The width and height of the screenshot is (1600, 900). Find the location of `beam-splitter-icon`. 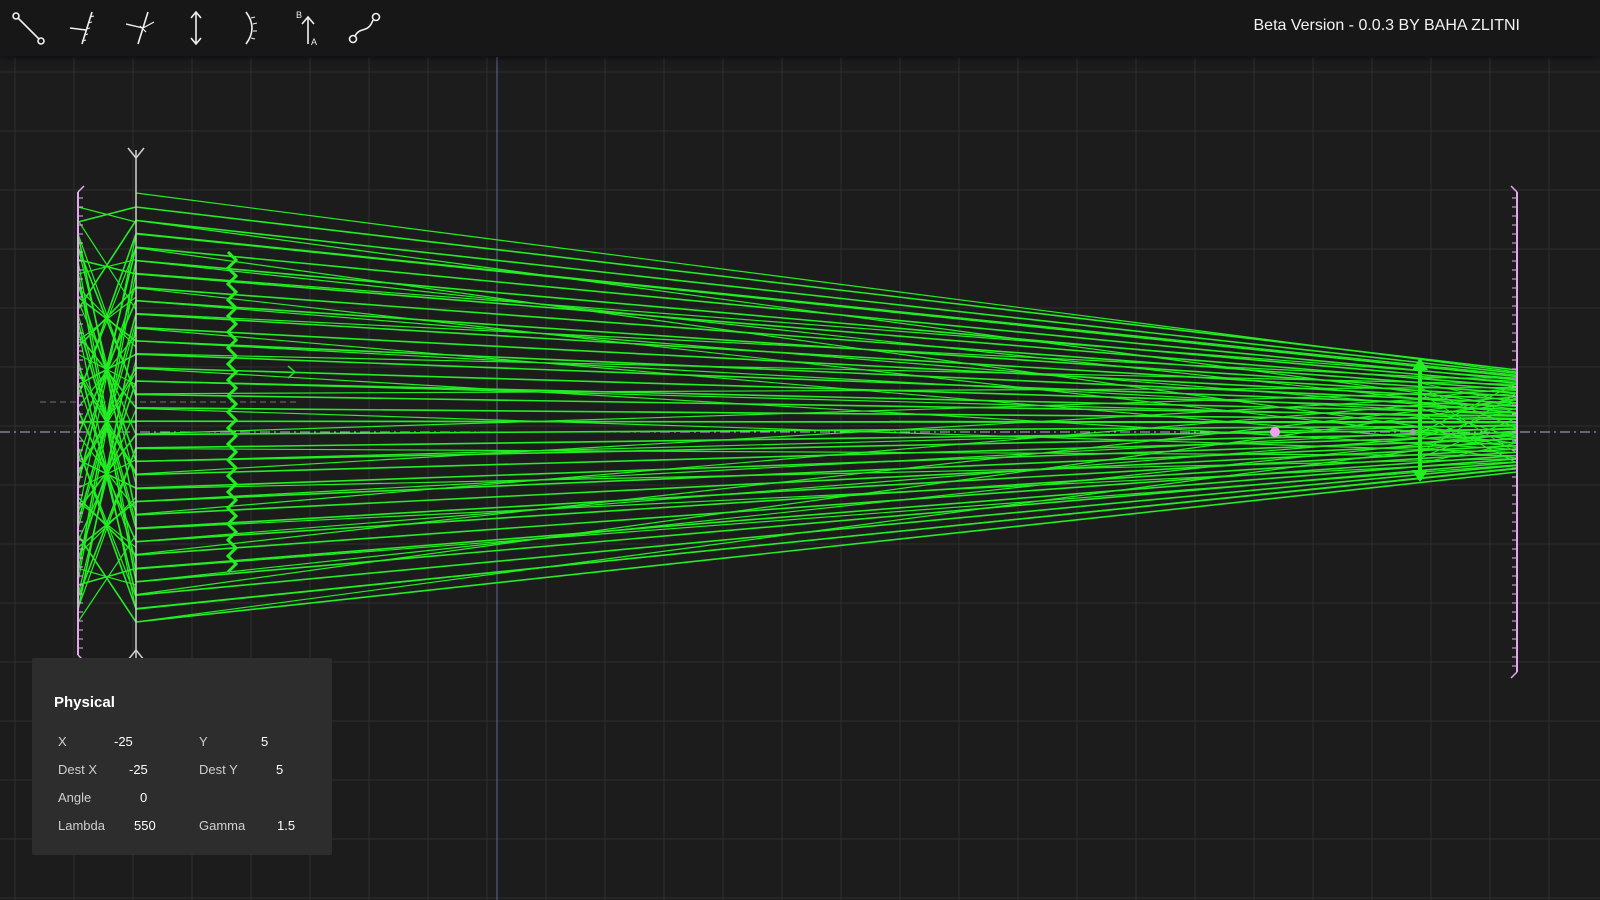

beam-splitter-icon is located at coordinates (140, 28).